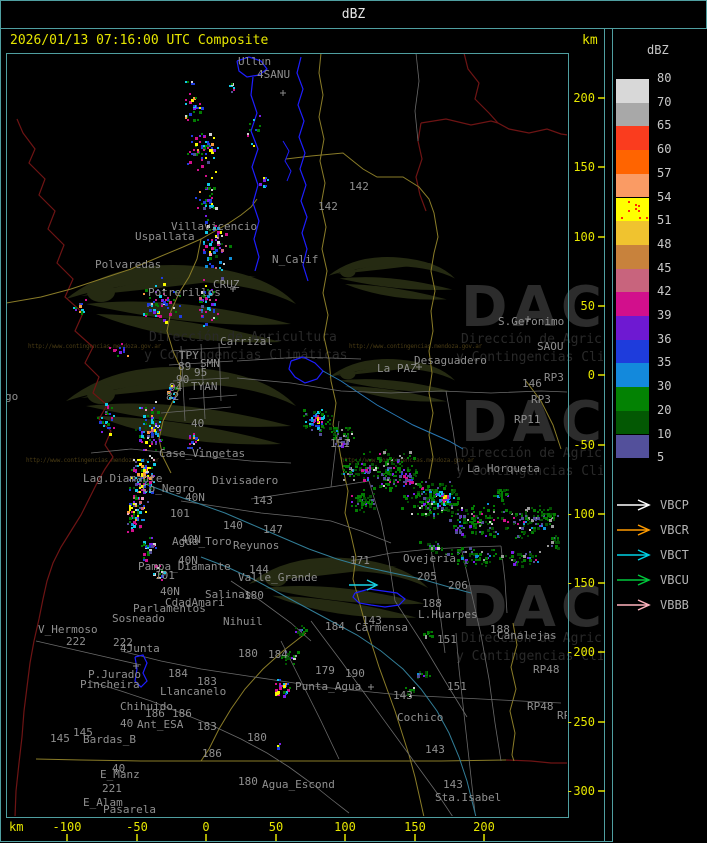  Describe the element at coordinates (591, 375) in the screenshot. I see `y-axis-tick-label: 0` at that location.